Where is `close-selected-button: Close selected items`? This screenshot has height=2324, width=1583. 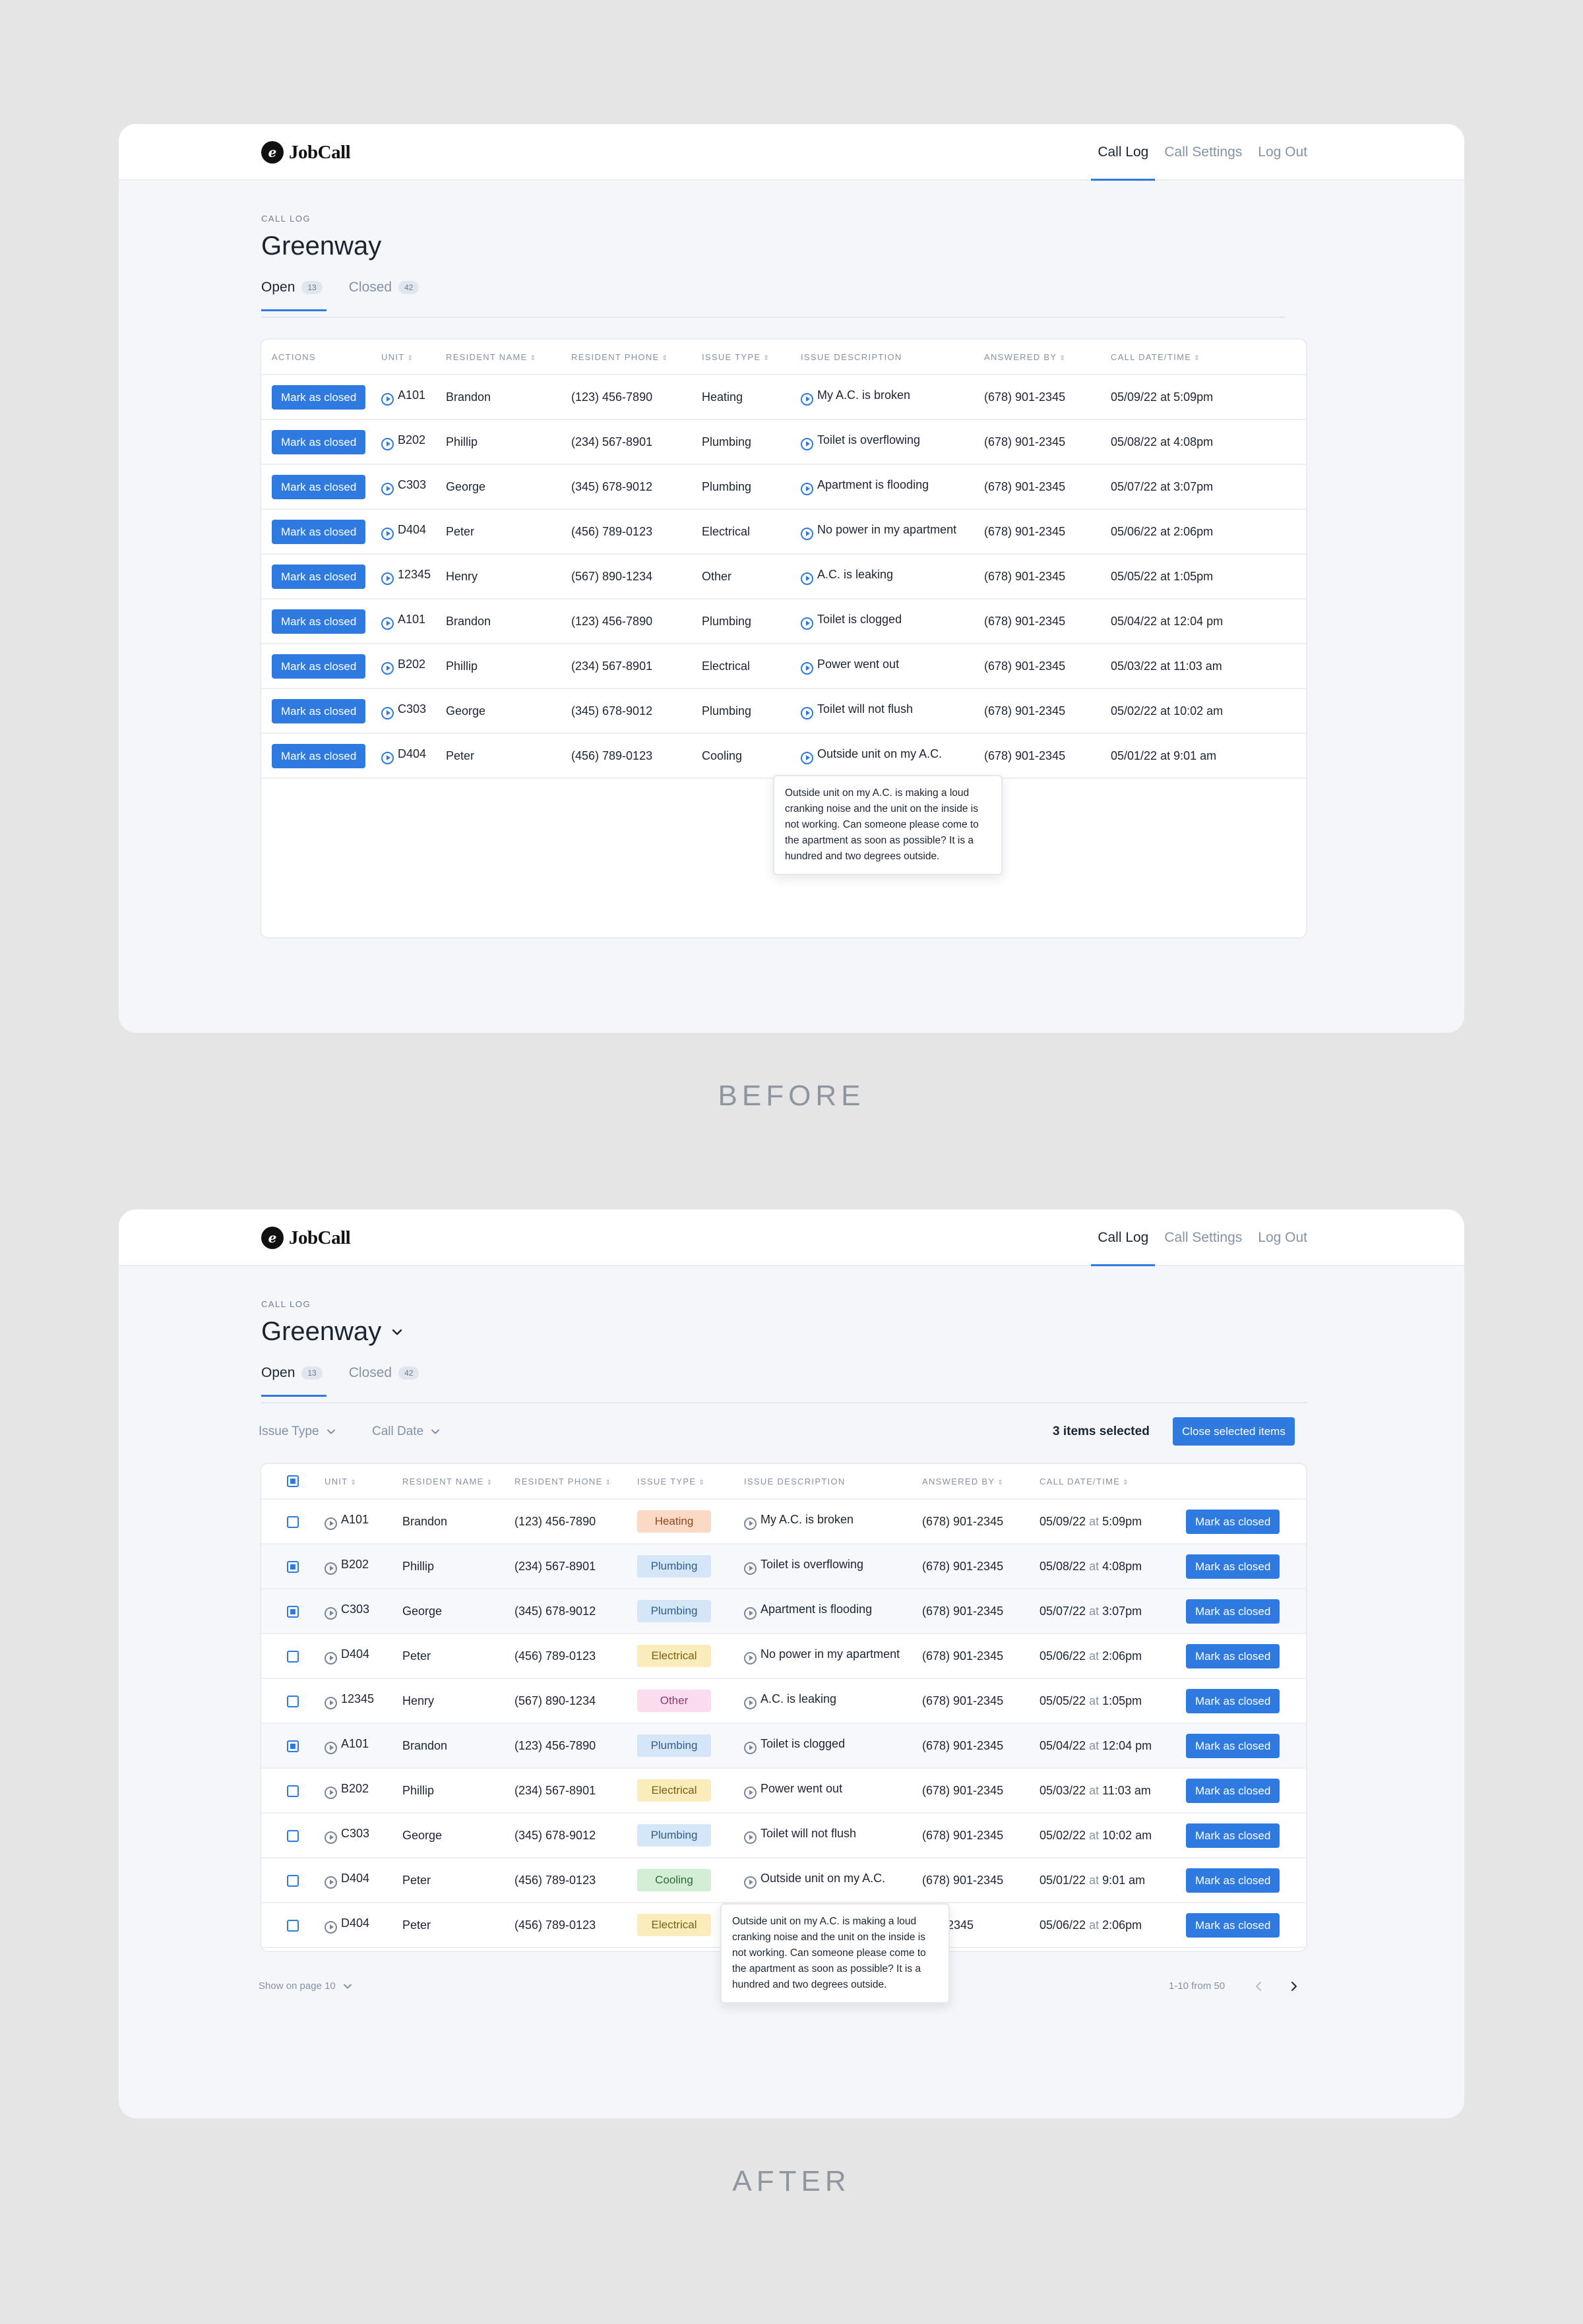 close-selected-button: Close selected items is located at coordinates (1234, 1431).